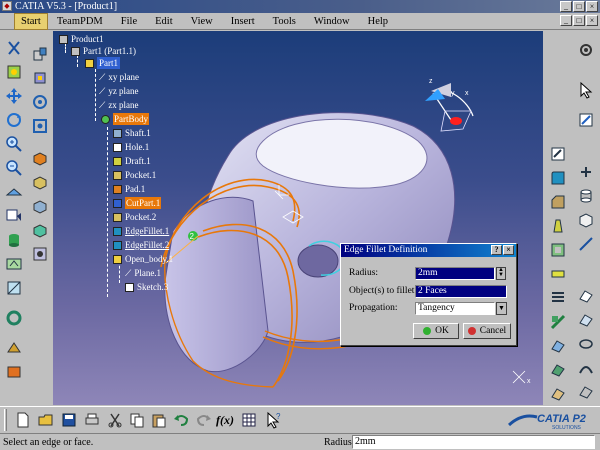  What do you see at coordinates (558, 202) in the screenshot?
I see `chamfer-icon` at bounding box center [558, 202].